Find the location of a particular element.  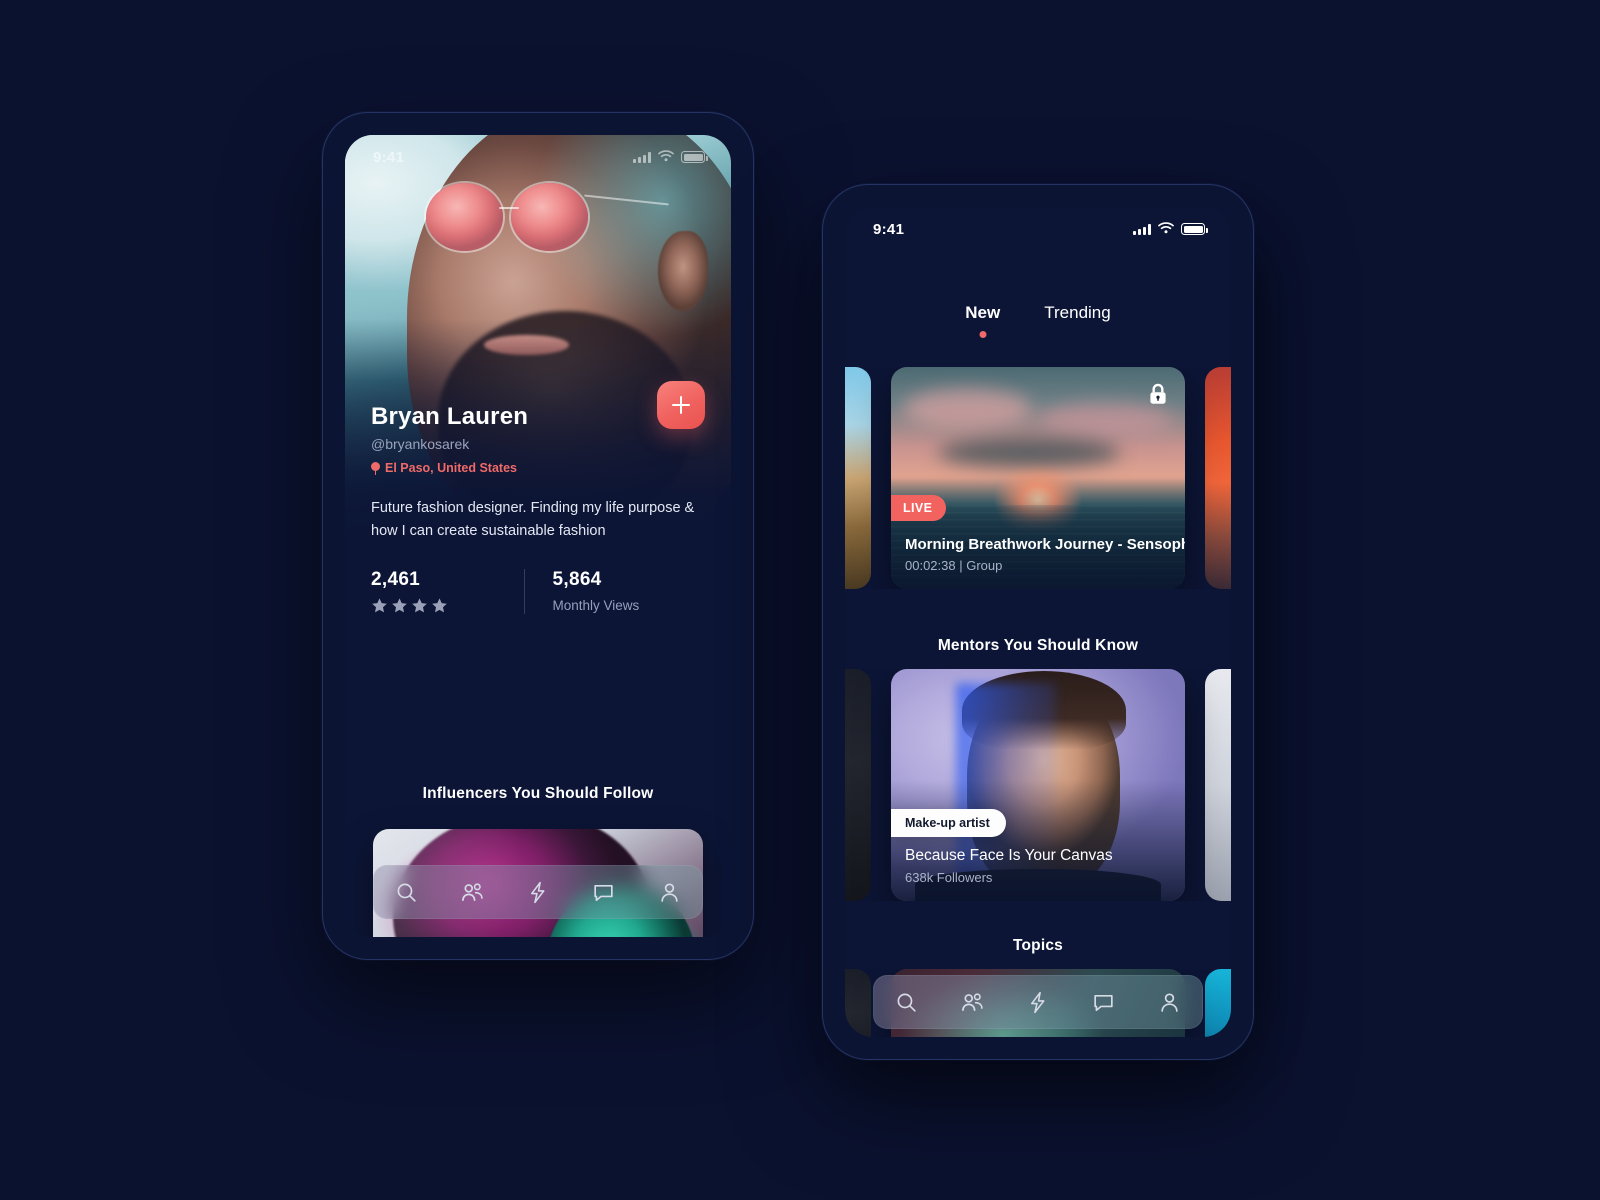

live-badge: LIVE is located at coordinates (919, 508).